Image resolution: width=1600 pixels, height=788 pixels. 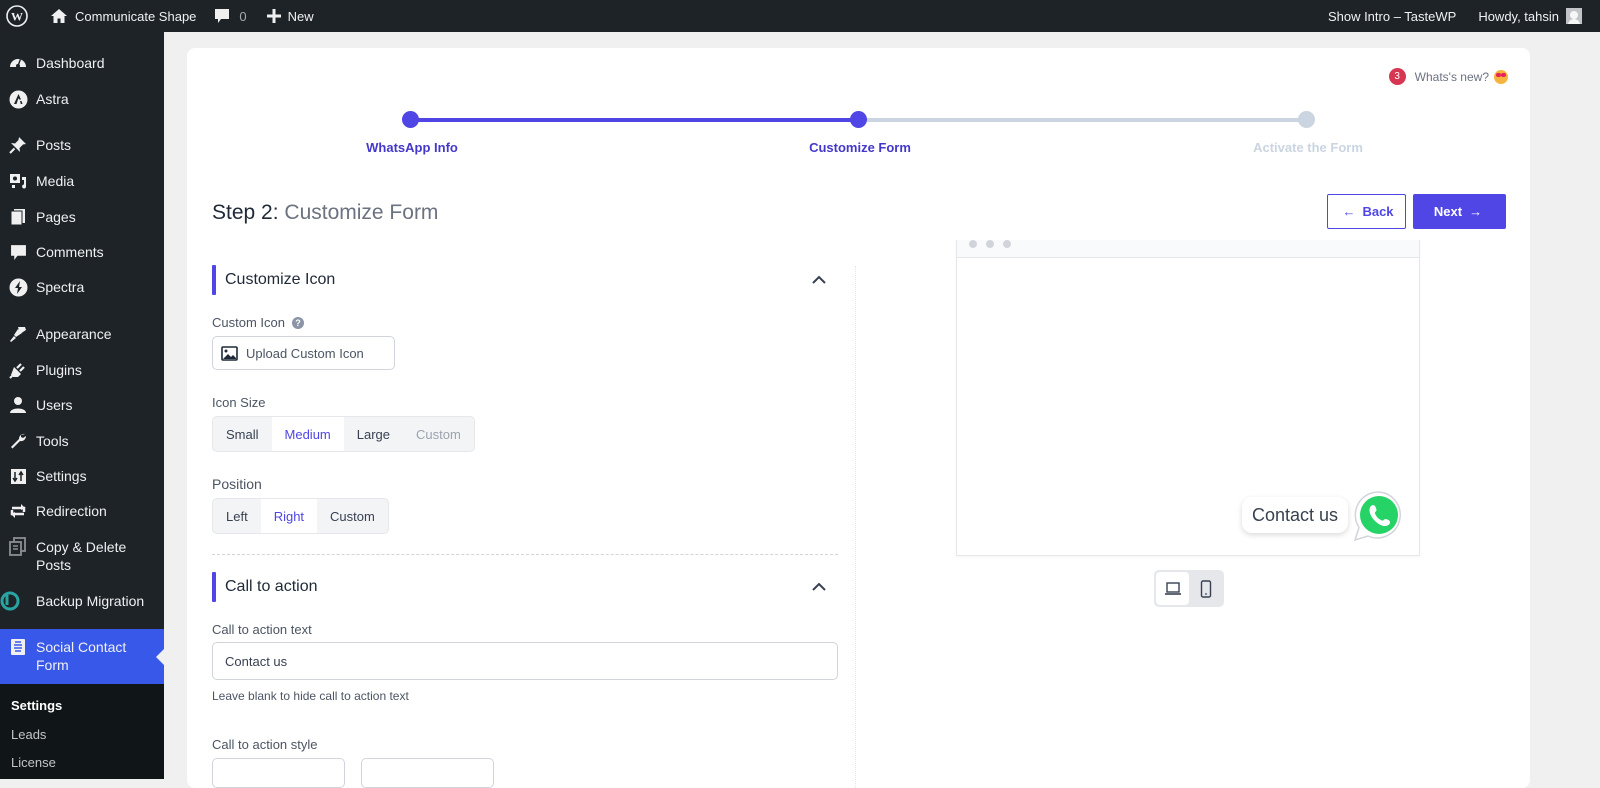 I want to click on media-icon, so click(x=18, y=181).